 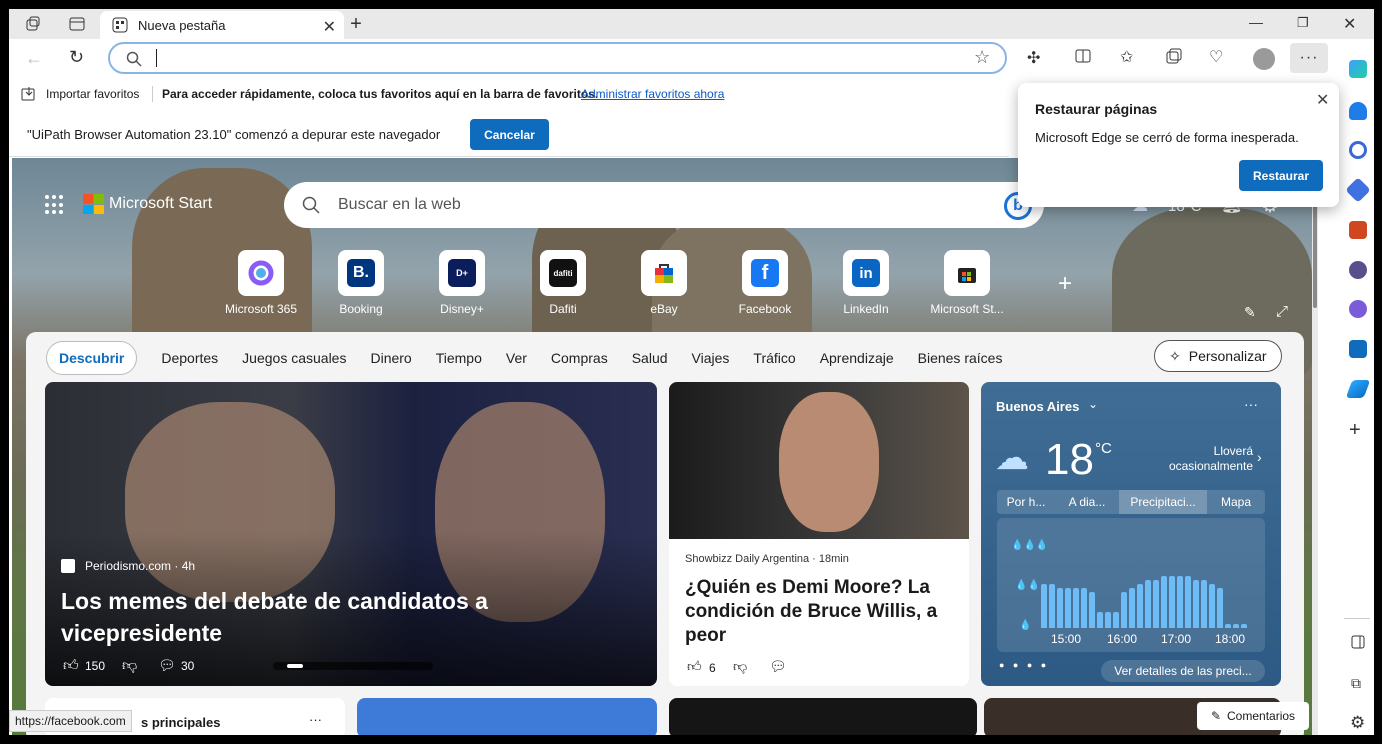 What do you see at coordinates (1358, 389) in the screenshot?
I see `drop-send-icon` at bounding box center [1358, 389].